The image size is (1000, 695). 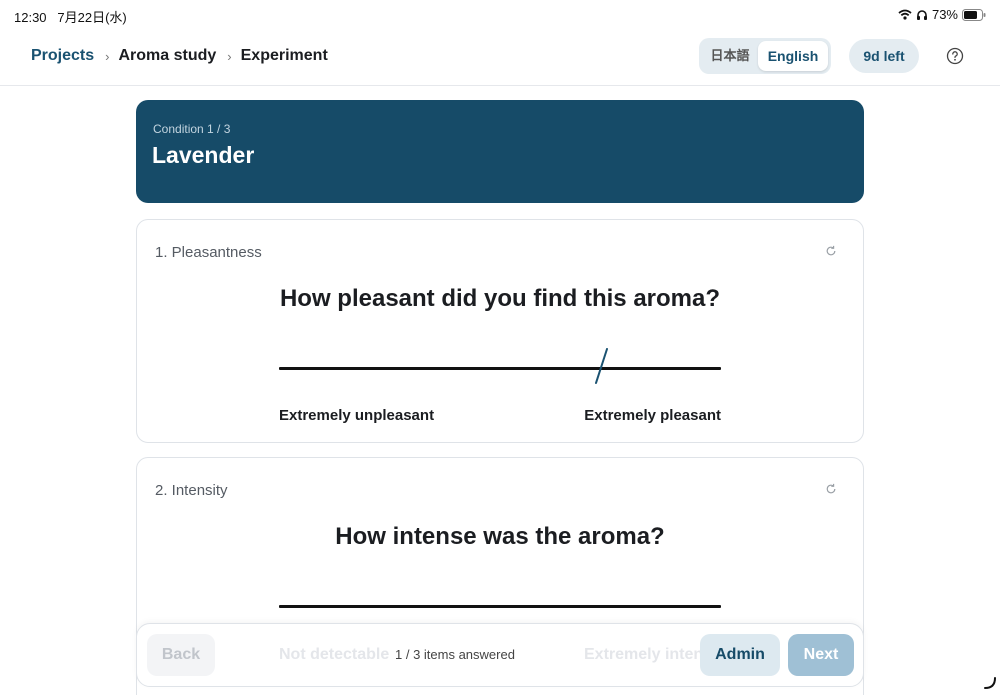 What do you see at coordinates (167, 56) in the screenshot?
I see `breadcrumb-study: Aroma study` at bounding box center [167, 56].